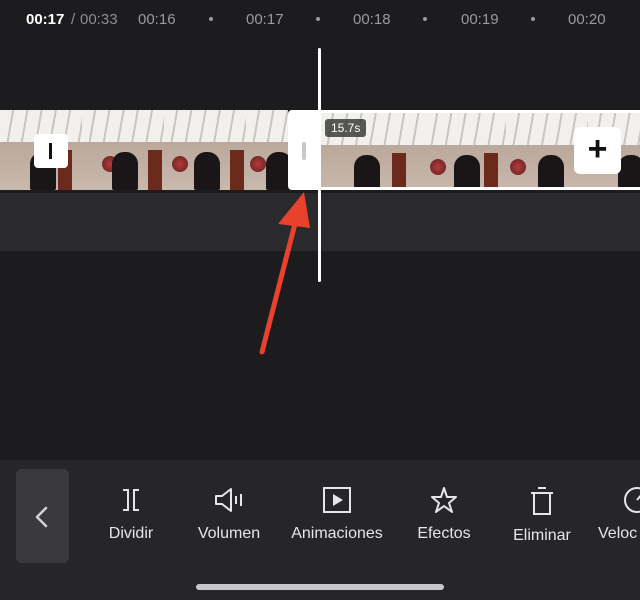 The height and width of the screenshot is (600, 640). Describe the element at coordinates (542, 521) in the screenshot. I see `delete-button: Eliminar` at that location.